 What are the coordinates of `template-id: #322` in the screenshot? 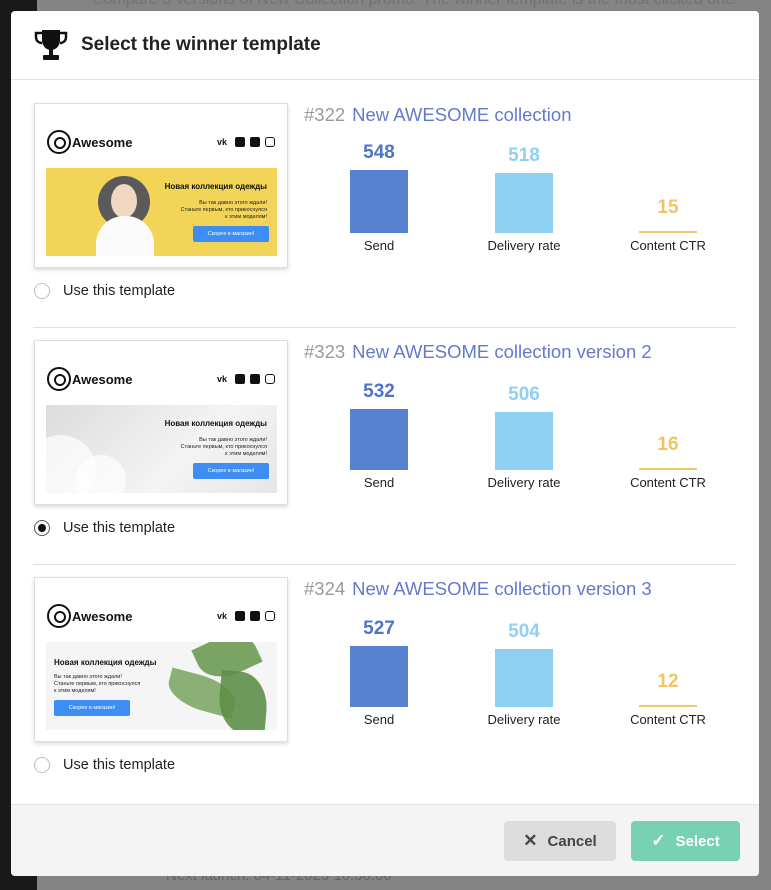 It's located at (325, 114).